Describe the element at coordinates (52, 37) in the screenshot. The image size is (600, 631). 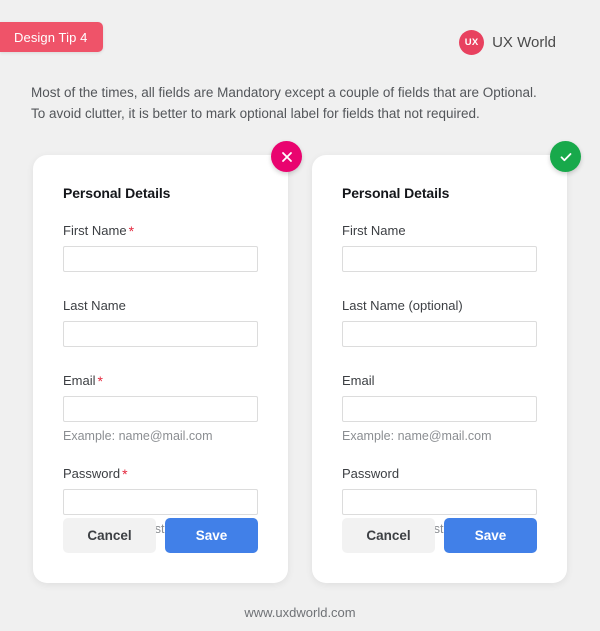
I see `design-tip-badge: Design Tip 4` at that location.